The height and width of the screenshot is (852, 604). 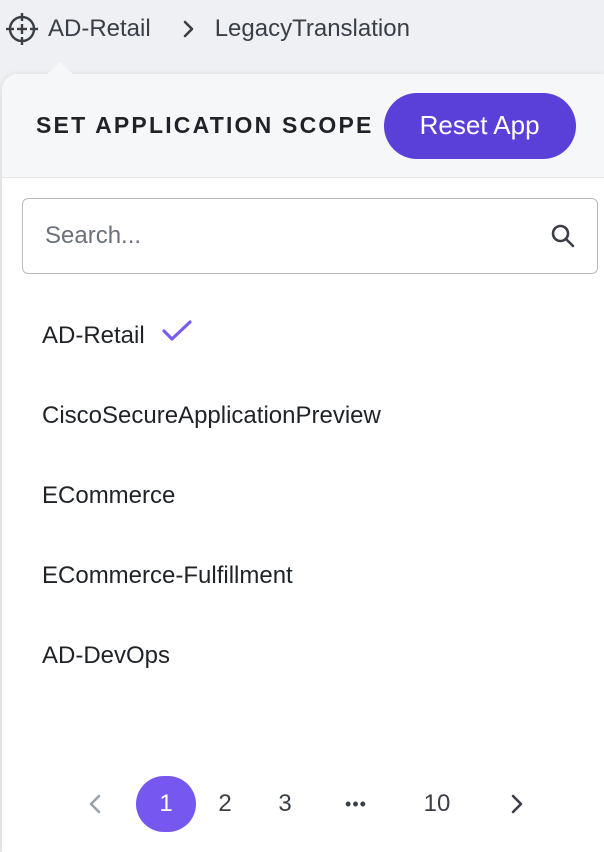 I want to click on search-icon, so click(x=563, y=236).